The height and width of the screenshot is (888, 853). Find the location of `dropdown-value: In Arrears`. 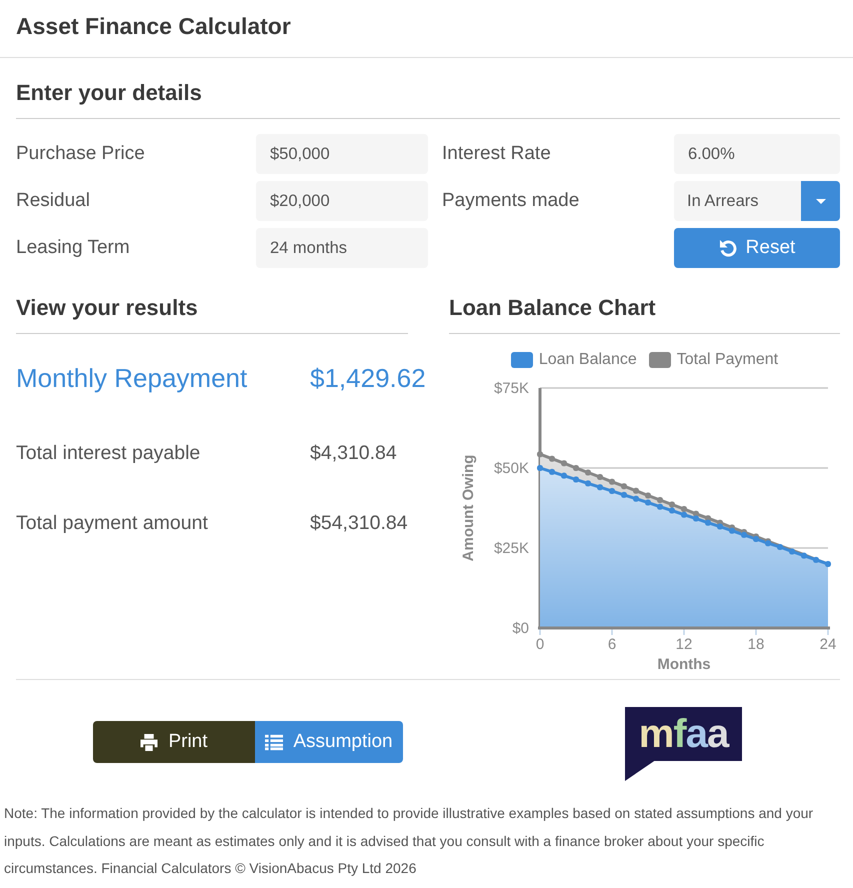

dropdown-value: In Arrears is located at coordinates (723, 201).